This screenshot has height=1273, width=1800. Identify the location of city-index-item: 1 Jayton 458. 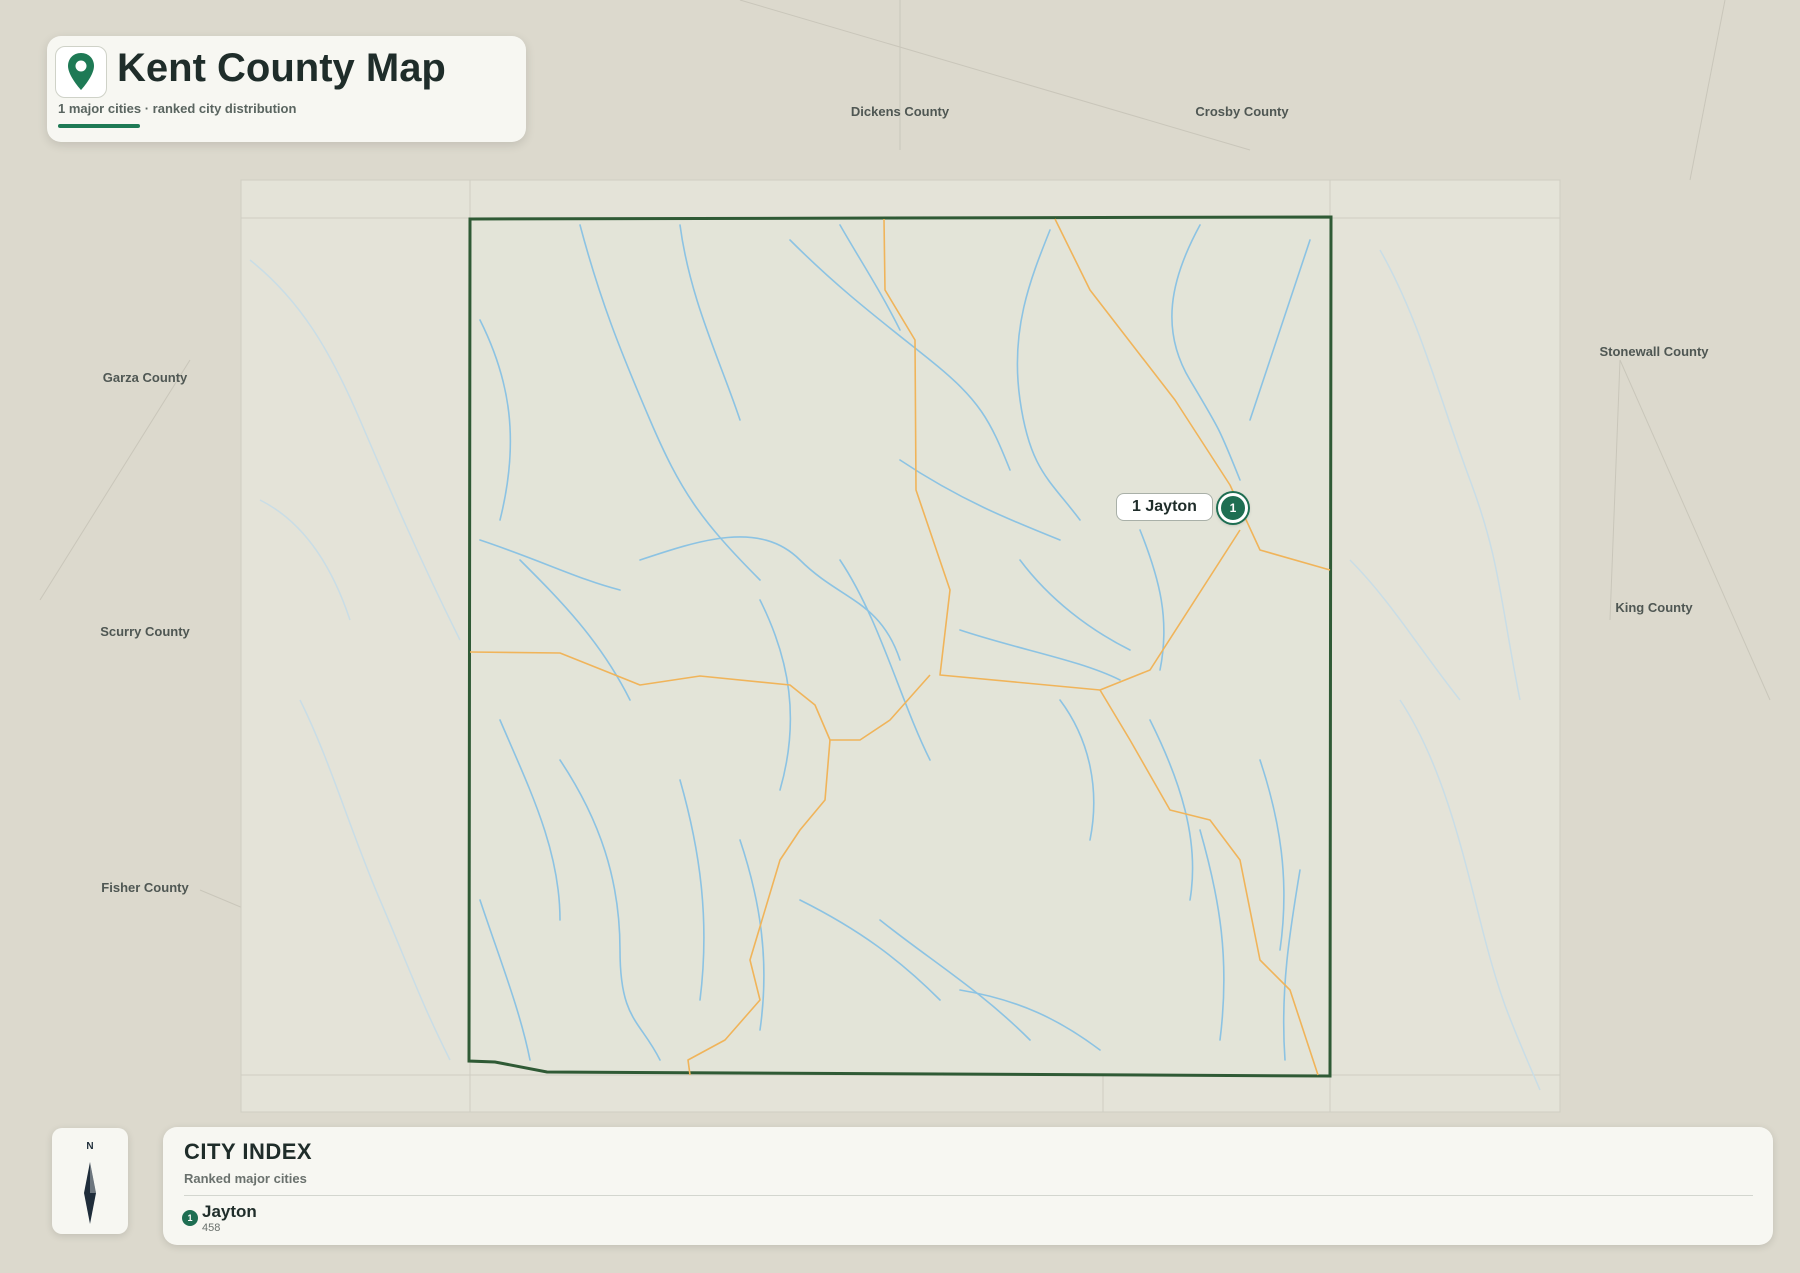
(302, 1219).